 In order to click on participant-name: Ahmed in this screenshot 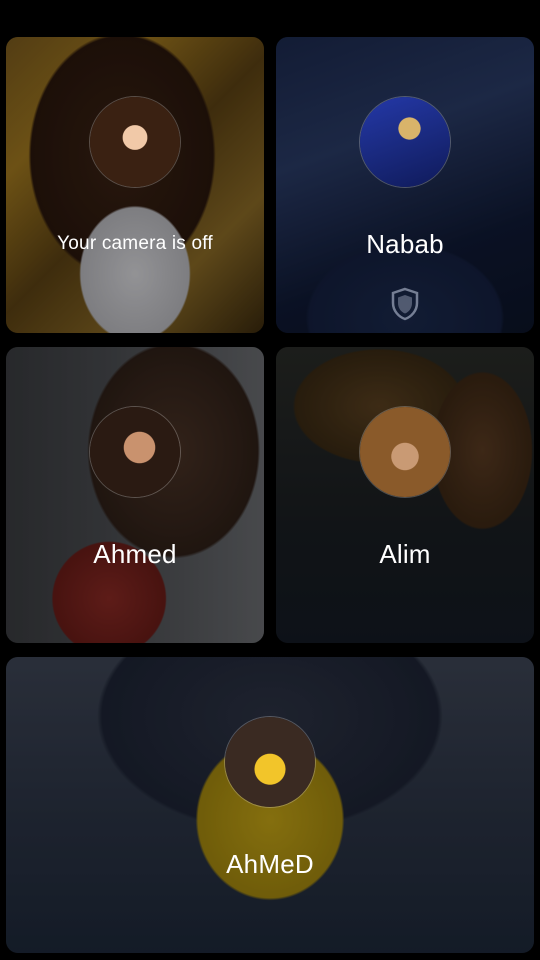, I will do `click(135, 554)`.